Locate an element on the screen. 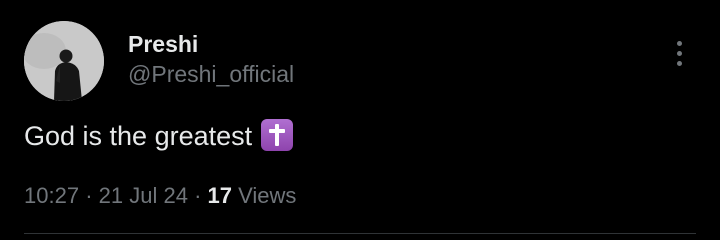  more-vertical-icon is located at coordinates (680, 54).